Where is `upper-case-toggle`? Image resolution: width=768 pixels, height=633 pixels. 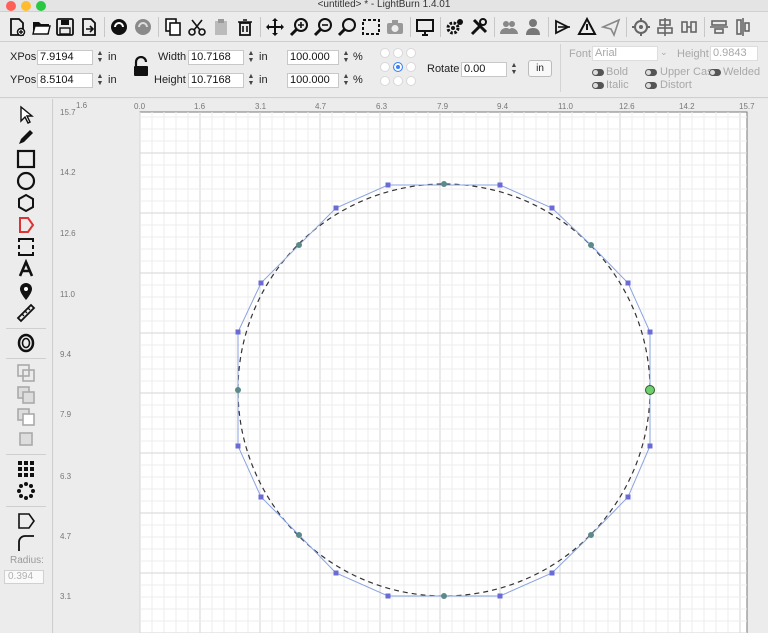
upper-case-toggle is located at coordinates (651, 72).